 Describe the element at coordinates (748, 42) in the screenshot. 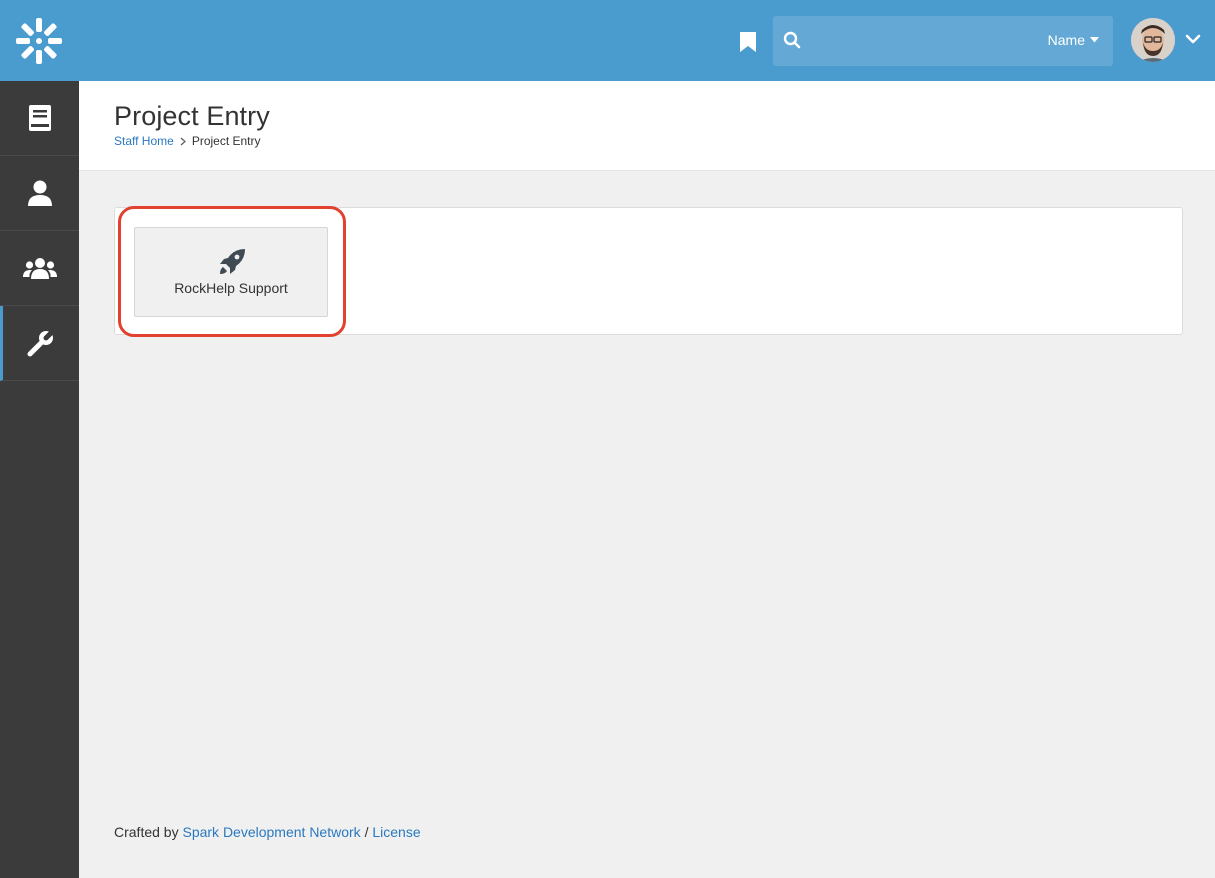

I see `bookmark-icon` at that location.